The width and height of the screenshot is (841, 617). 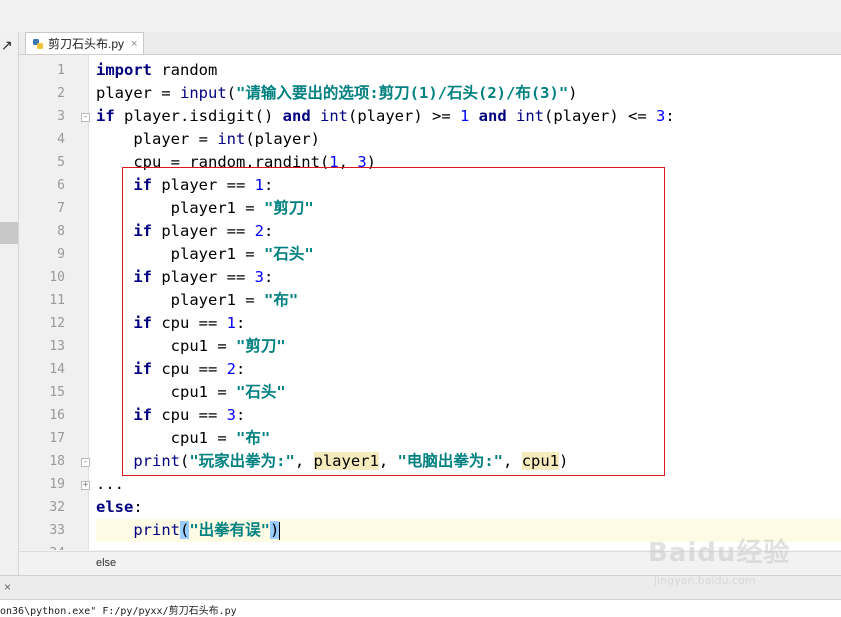 What do you see at coordinates (61, 208) in the screenshot?
I see `line-number: 7` at bounding box center [61, 208].